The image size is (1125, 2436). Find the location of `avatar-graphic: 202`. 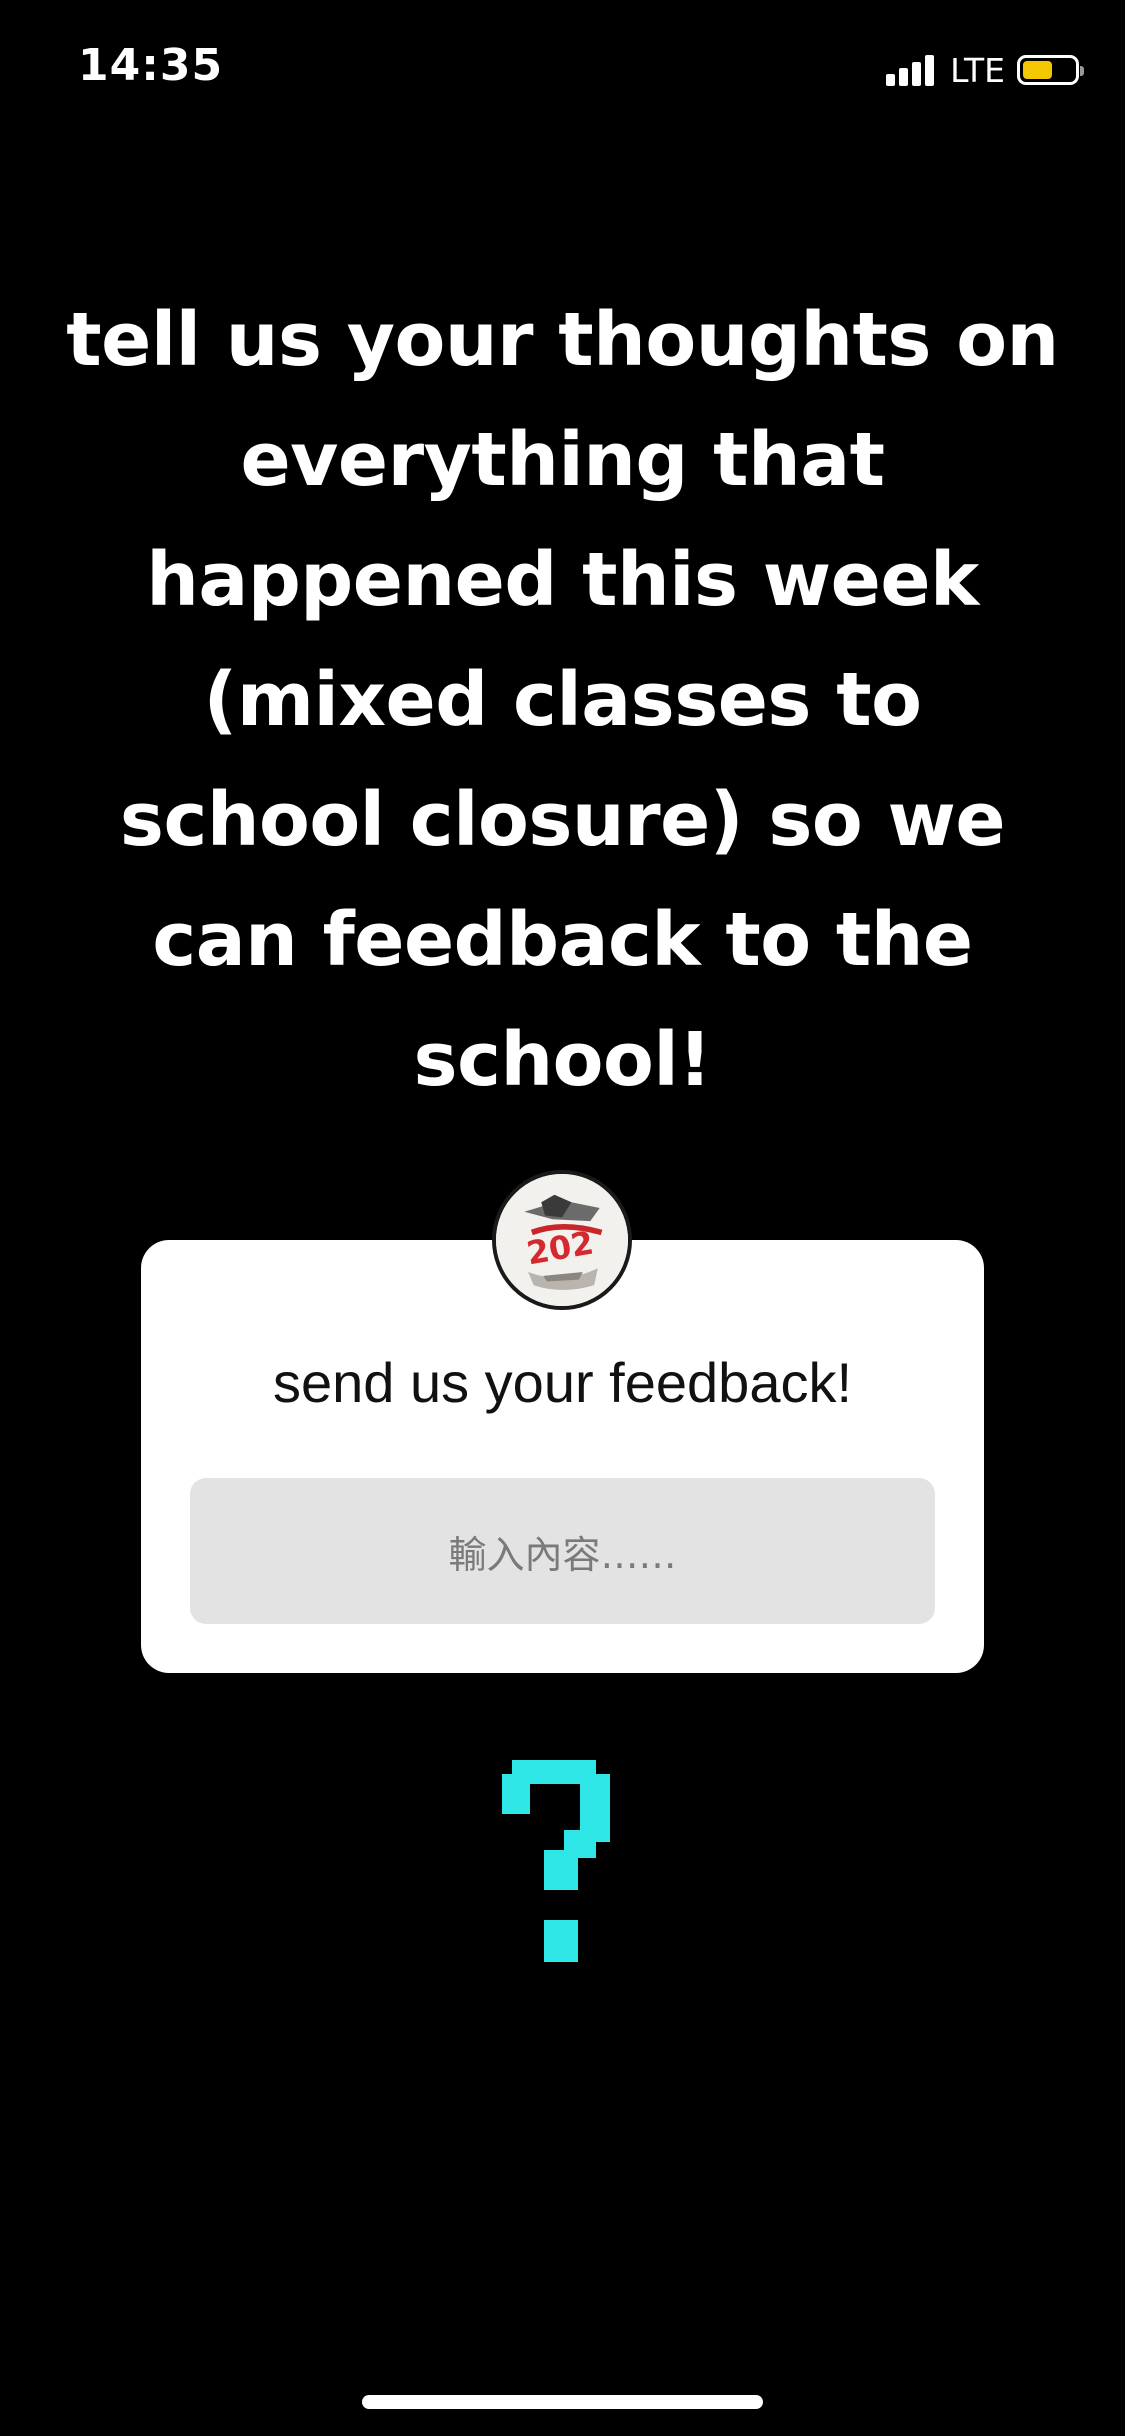

avatar-graphic: 202 is located at coordinates (562, 1240).